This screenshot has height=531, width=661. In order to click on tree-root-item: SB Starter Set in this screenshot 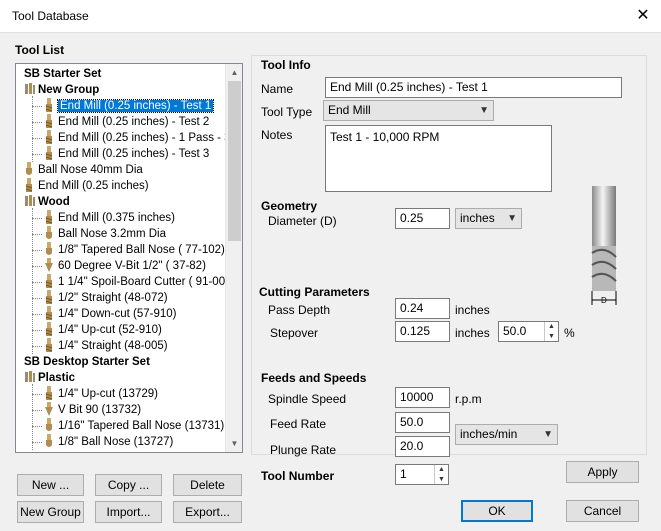, I will do `click(62, 74)`.